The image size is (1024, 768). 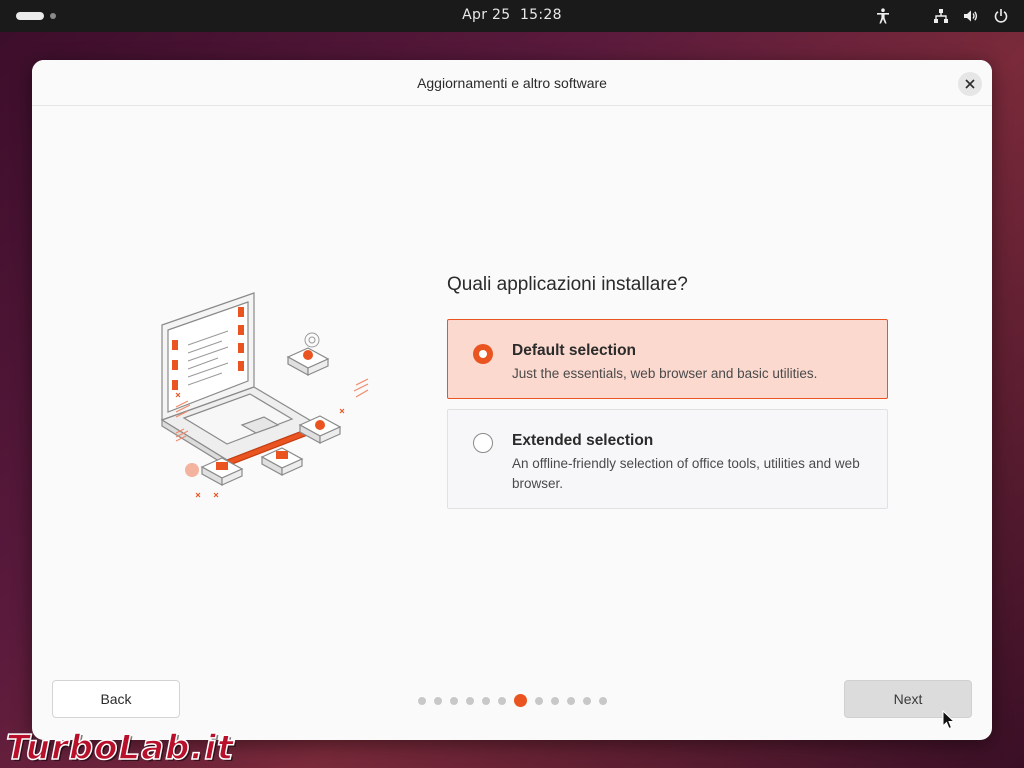 I want to click on clock: Apr 25 15:28, so click(x=512, y=16).